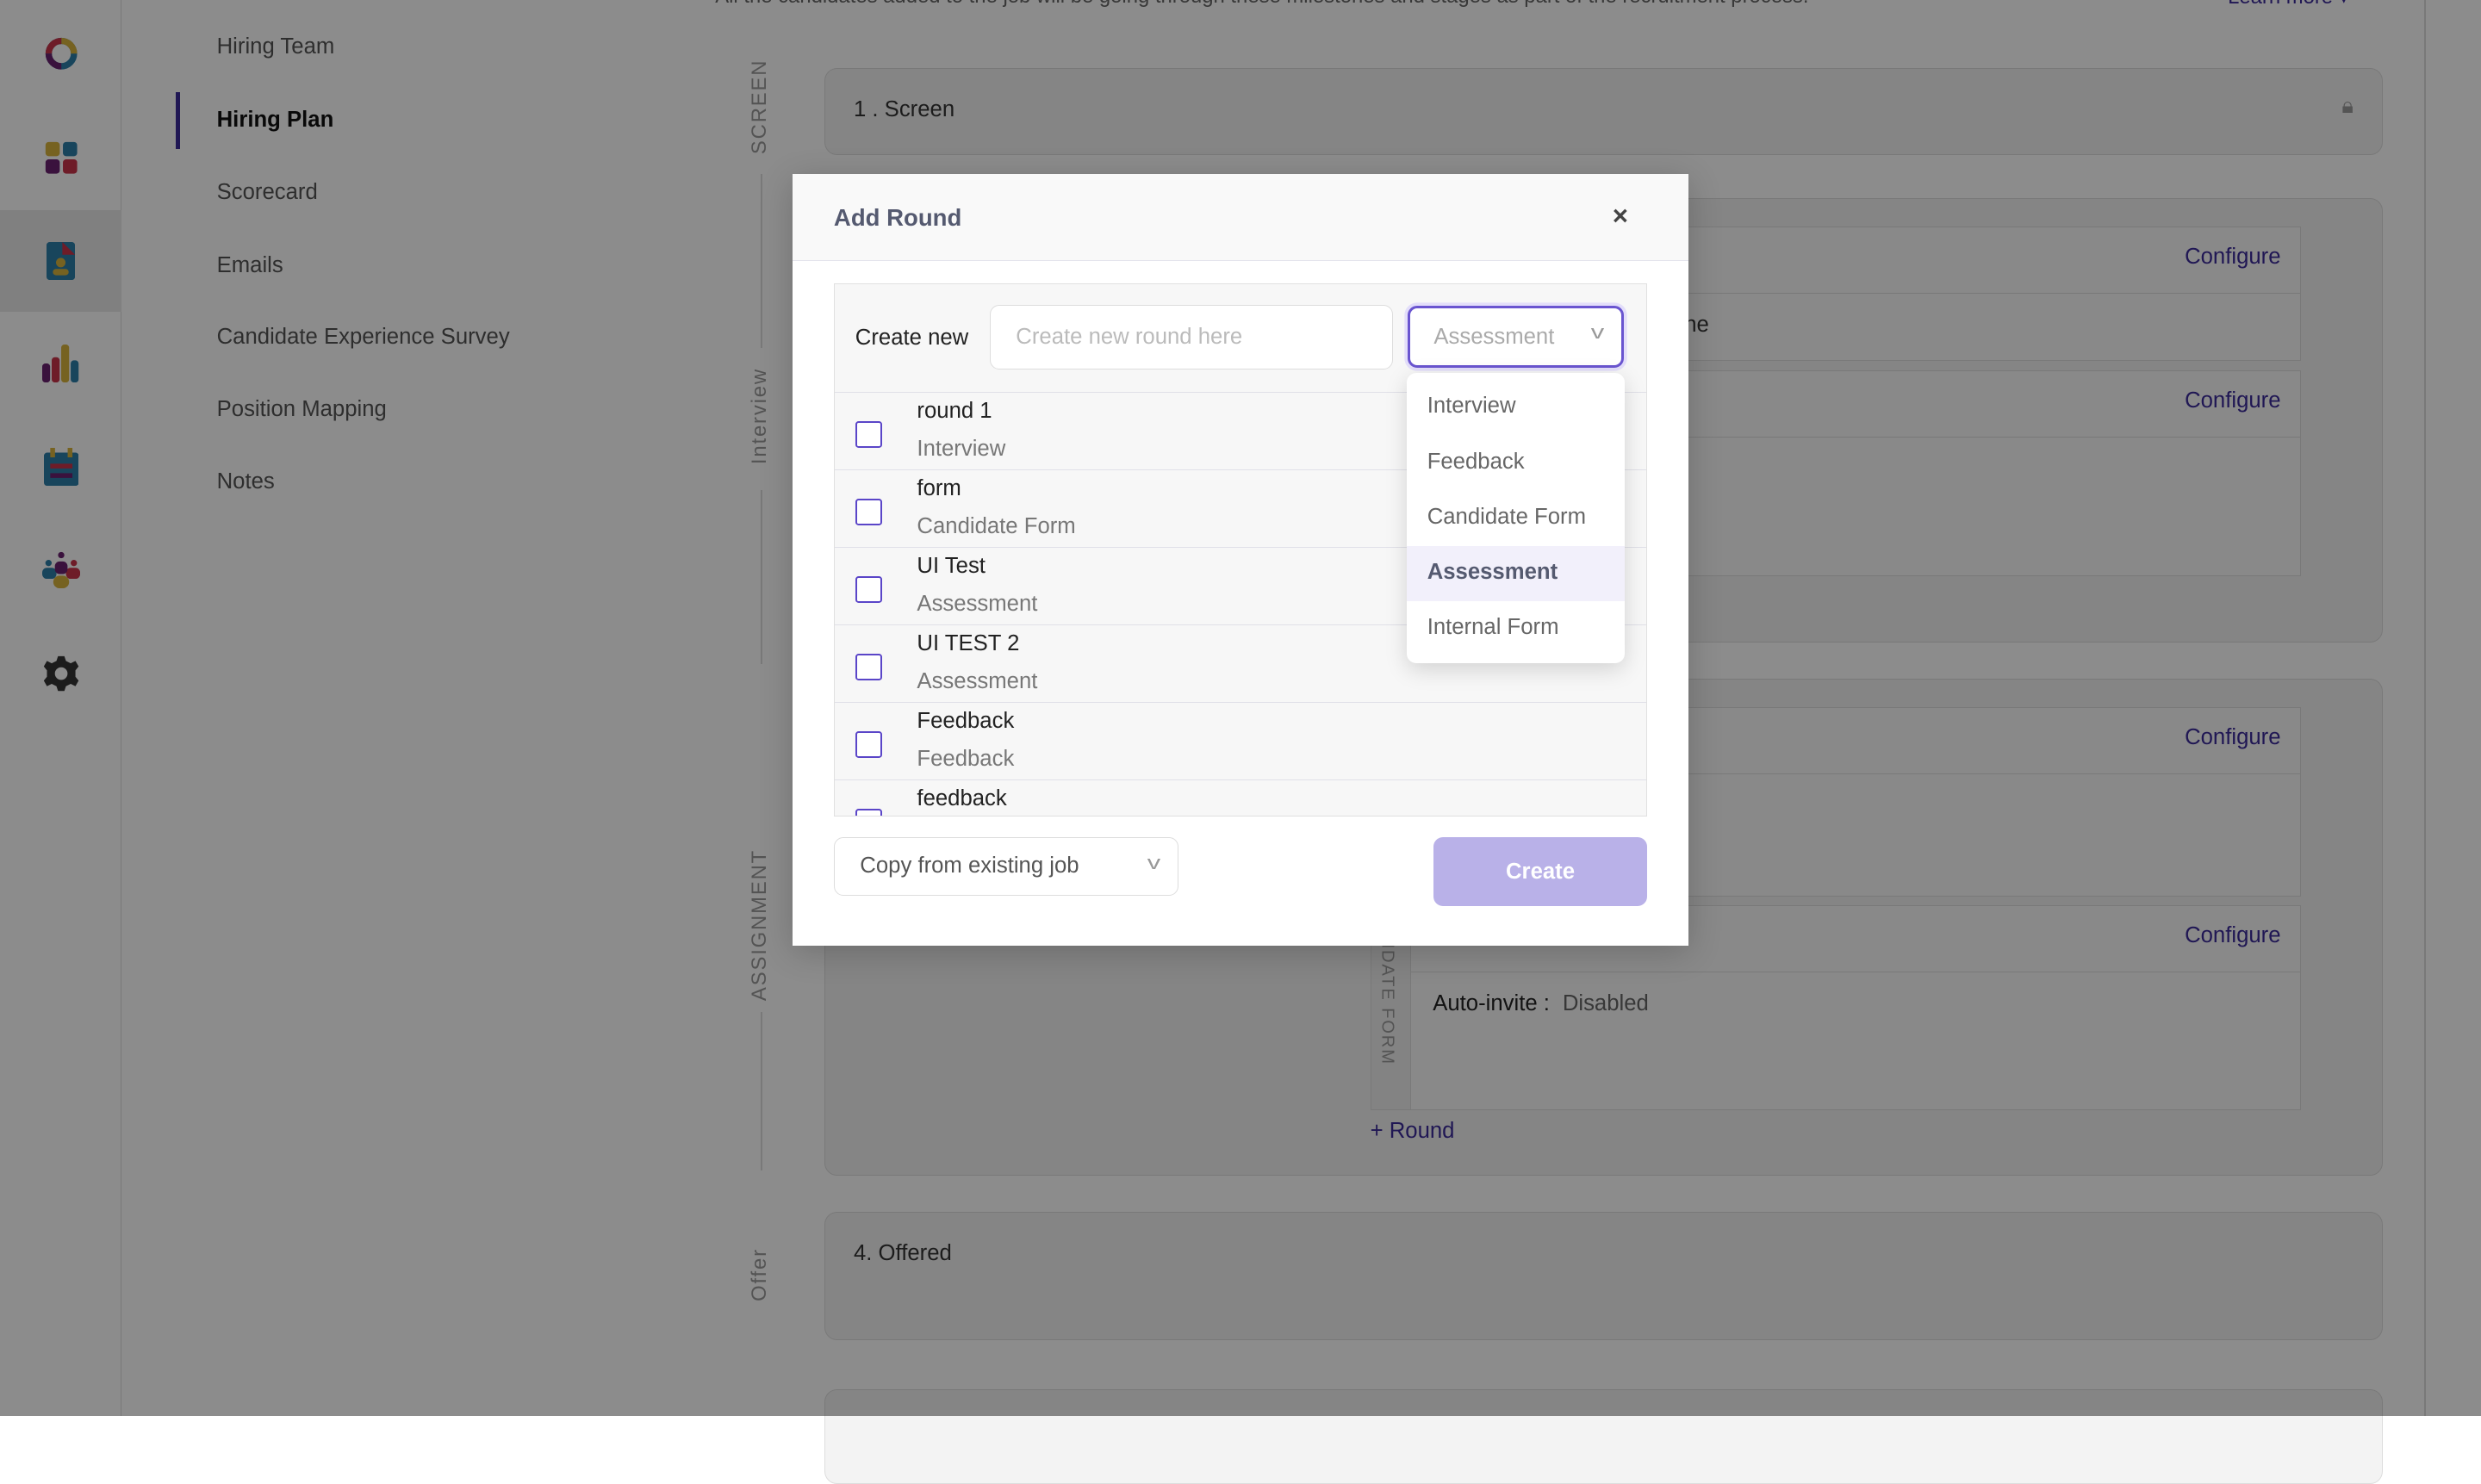 This screenshot has width=2481, height=1484. Describe the element at coordinates (962, 449) in the screenshot. I see `round-type: Interview` at that location.